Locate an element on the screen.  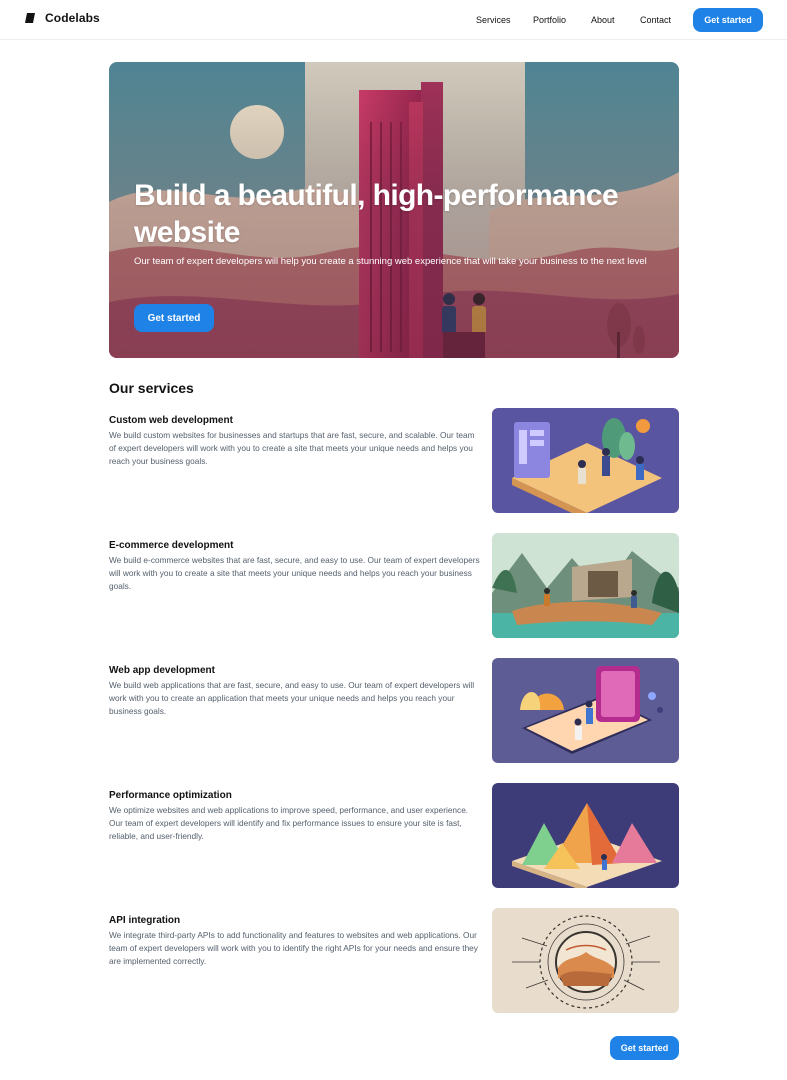
nav-link-portfolio: Portfolio is located at coordinates (549, 20).